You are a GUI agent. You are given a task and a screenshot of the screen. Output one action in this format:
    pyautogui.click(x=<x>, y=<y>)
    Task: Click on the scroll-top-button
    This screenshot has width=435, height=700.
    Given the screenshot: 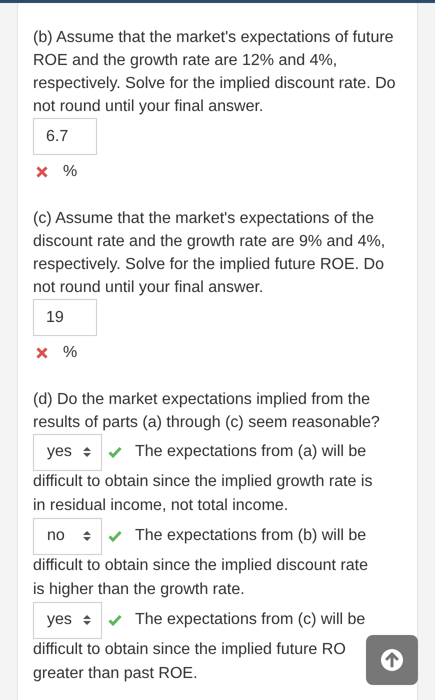 What is the action you would take?
    pyautogui.click(x=392, y=660)
    